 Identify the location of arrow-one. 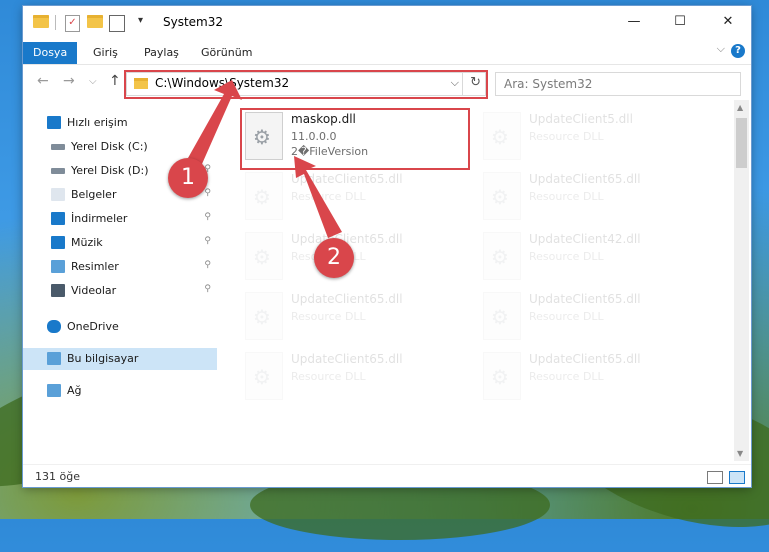
(215, 122).